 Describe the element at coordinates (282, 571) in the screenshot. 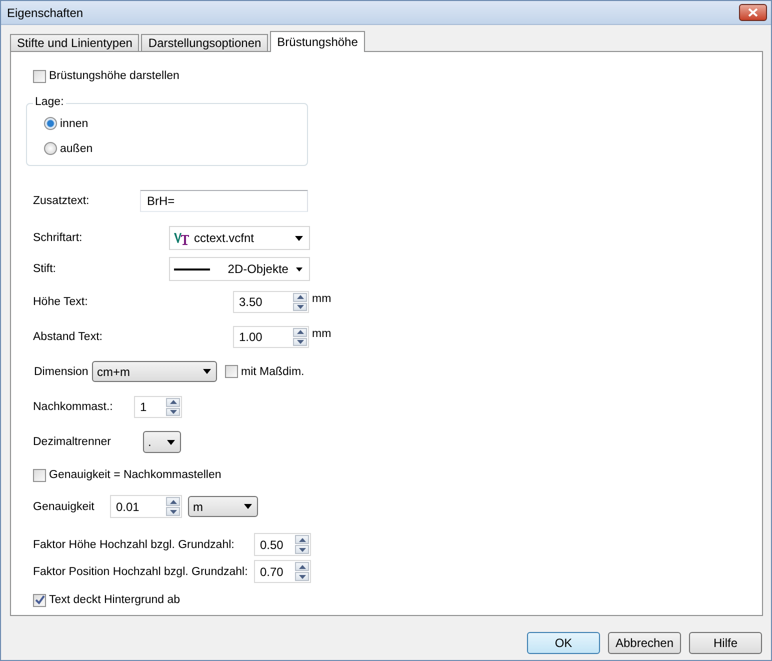

I see `spin-field: 0.70` at that location.